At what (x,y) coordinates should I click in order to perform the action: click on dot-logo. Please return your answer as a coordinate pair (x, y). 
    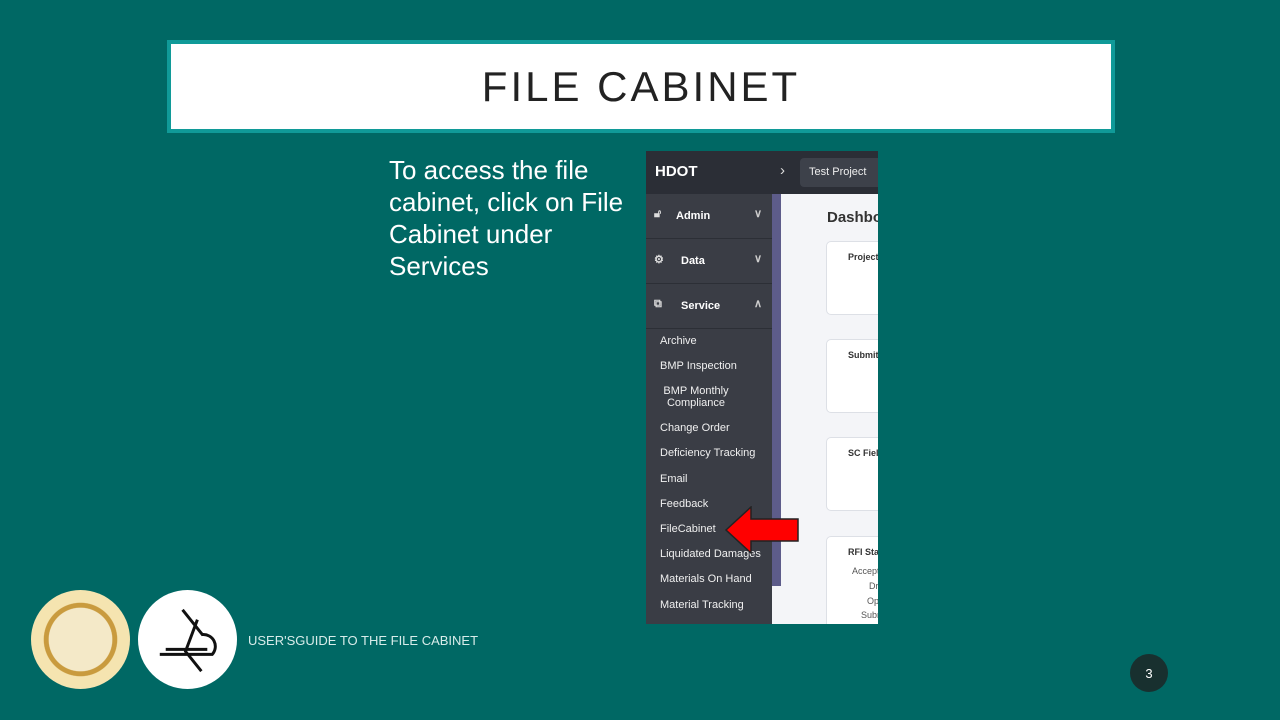
    Looking at the image, I should click on (187, 639).